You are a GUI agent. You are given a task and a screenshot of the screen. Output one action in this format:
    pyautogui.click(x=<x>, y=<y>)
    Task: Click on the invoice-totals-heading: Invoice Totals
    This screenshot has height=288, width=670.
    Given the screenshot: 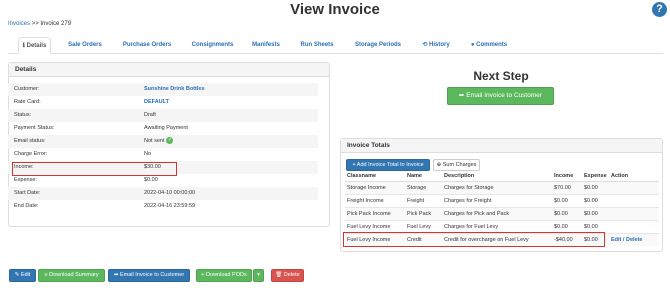 What is the action you would take?
    pyautogui.click(x=501, y=146)
    